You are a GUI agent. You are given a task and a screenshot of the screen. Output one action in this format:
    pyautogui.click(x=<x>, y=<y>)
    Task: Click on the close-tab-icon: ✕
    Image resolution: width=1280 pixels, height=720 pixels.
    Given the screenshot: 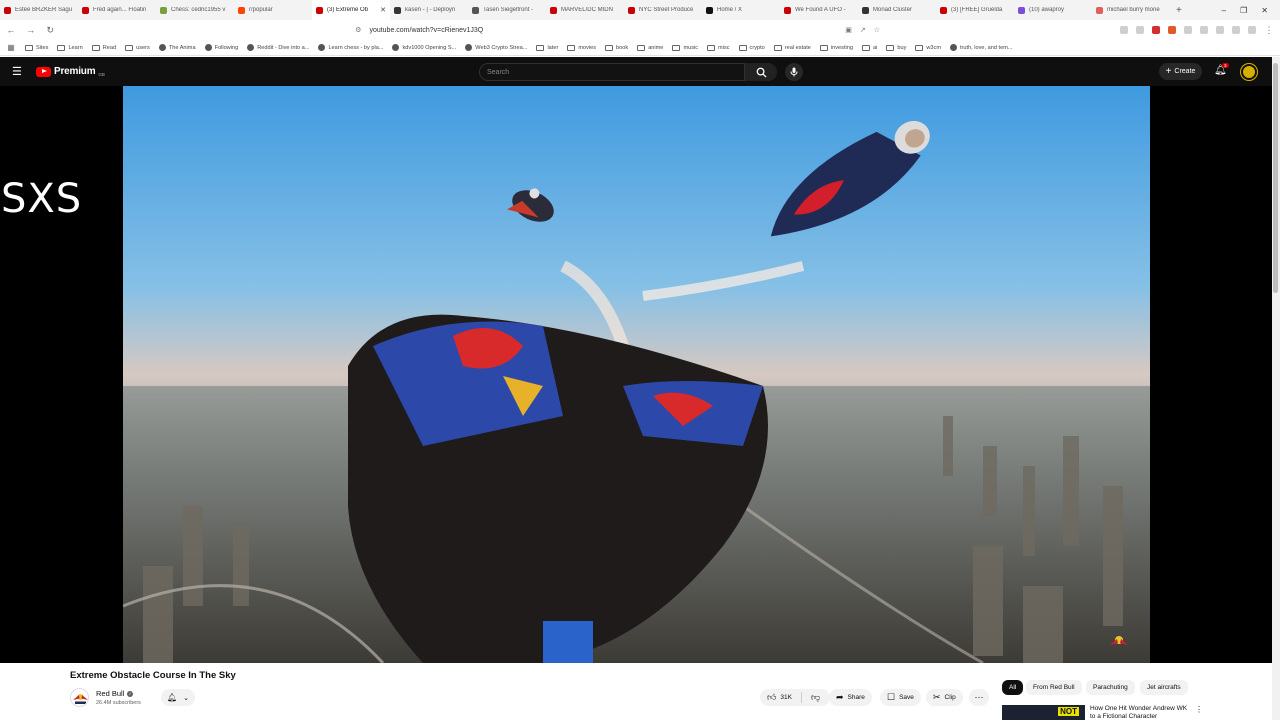 What is the action you would take?
    pyautogui.click(x=383, y=10)
    